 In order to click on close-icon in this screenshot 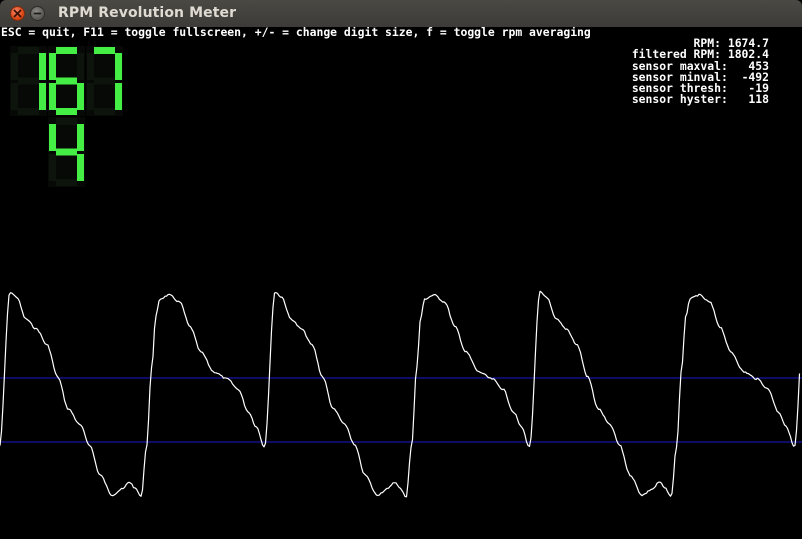, I will do `click(17, 13)`.